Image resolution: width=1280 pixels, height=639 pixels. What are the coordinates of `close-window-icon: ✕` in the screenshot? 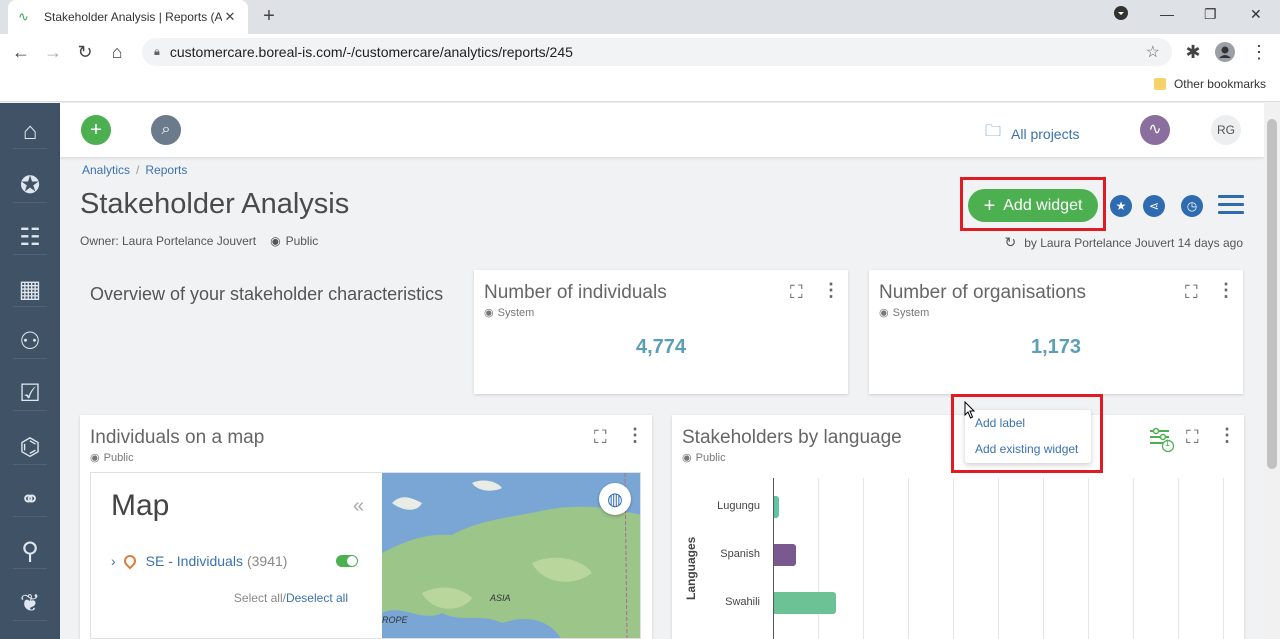 It's located at (1256, 14).